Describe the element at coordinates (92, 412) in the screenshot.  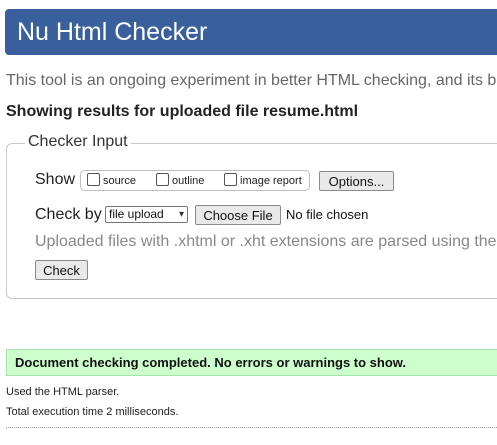
I see `execution-time: Total execution time 2 milliseconds.` at that location.